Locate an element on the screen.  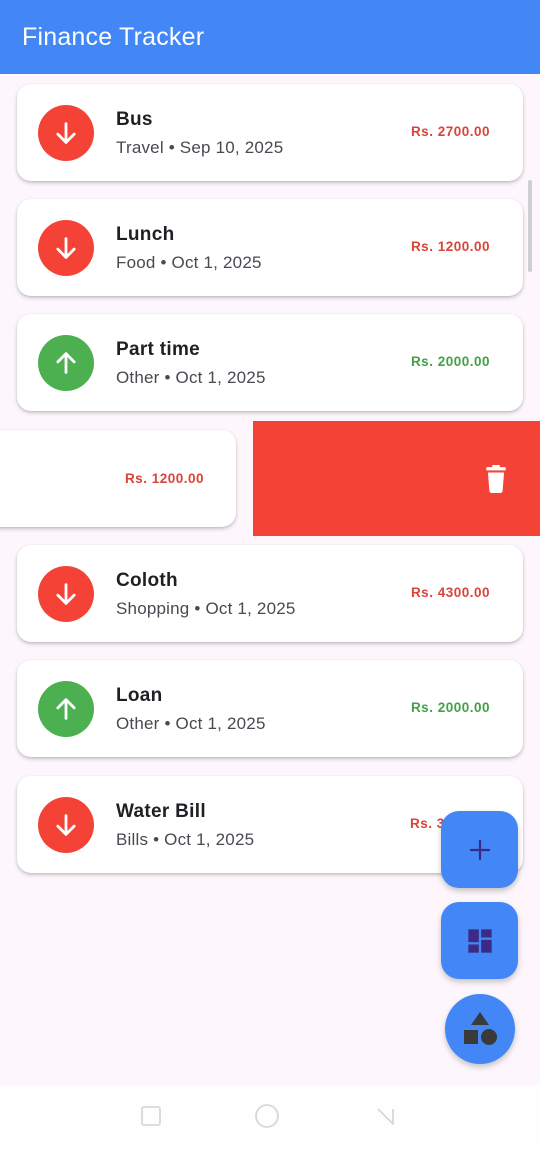
back-icon is located at coordinates (385, 1116).